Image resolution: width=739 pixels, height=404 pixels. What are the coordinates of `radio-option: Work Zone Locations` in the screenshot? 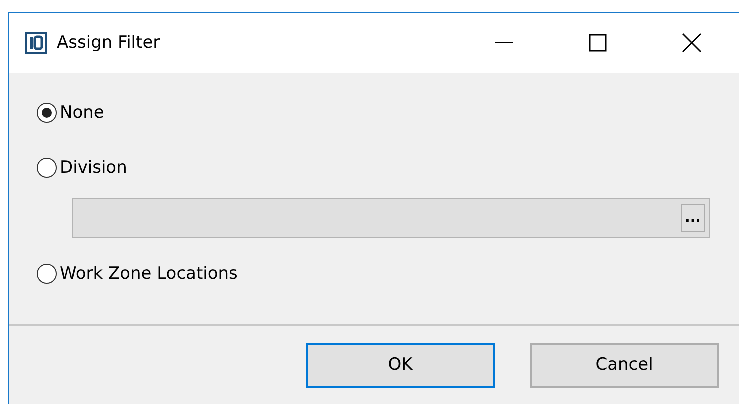 It's located at (137, 274).